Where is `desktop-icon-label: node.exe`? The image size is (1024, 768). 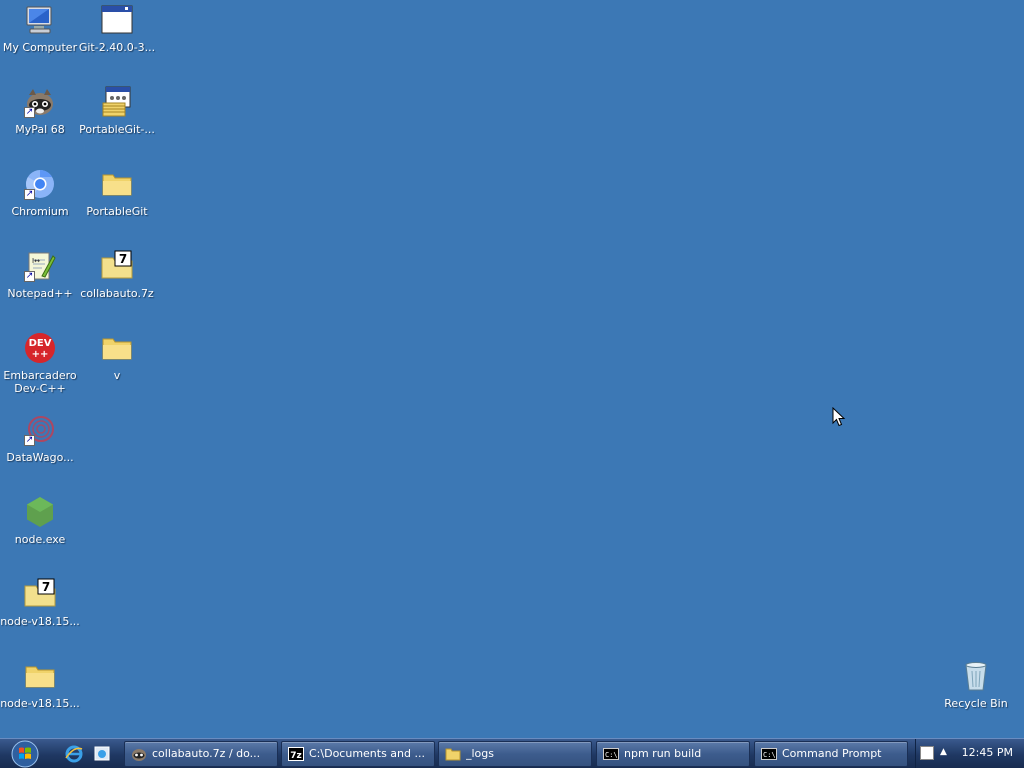 desktop-icon-label: node.exe is located at coordinates (40, 539).